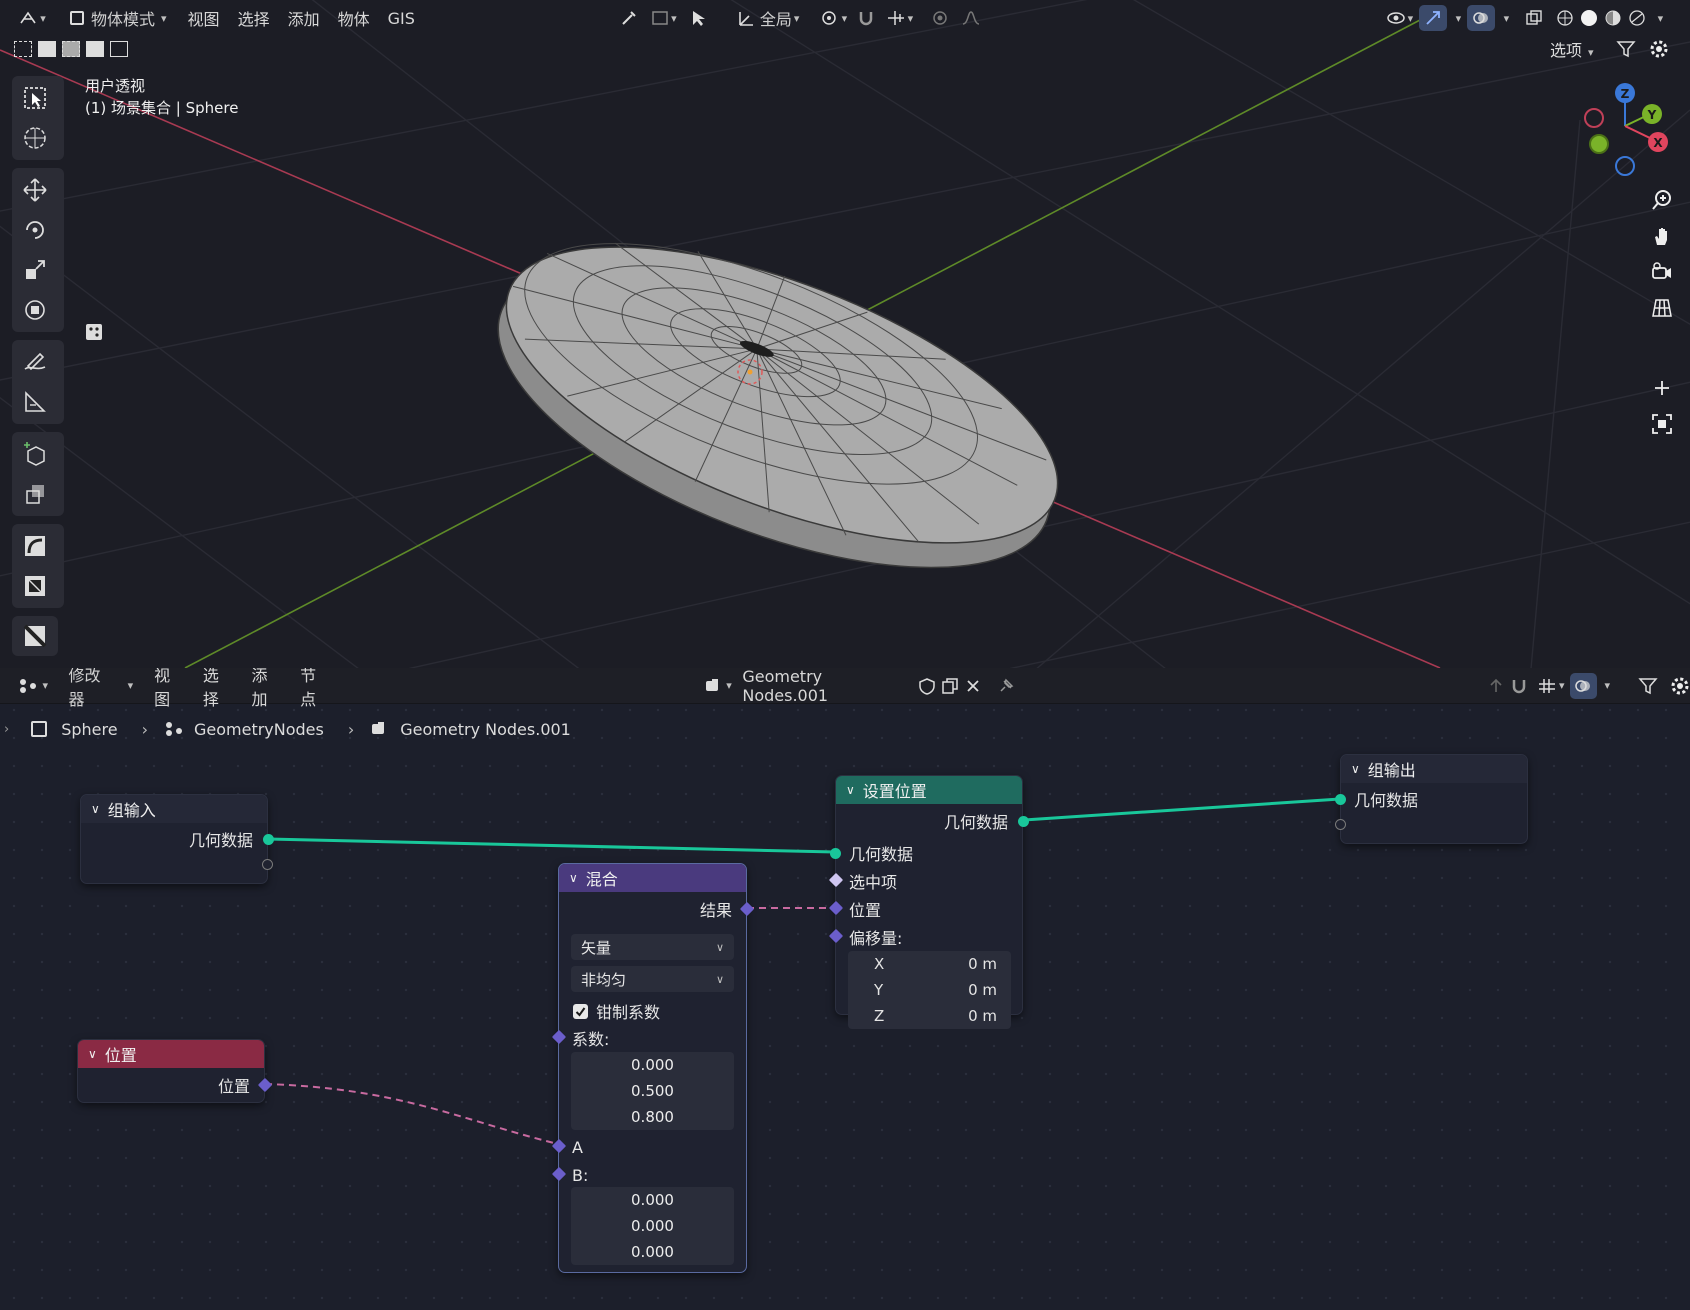 This screenshot has height=1310, width=1690. I want to click on add-button, so click(1662, 388).